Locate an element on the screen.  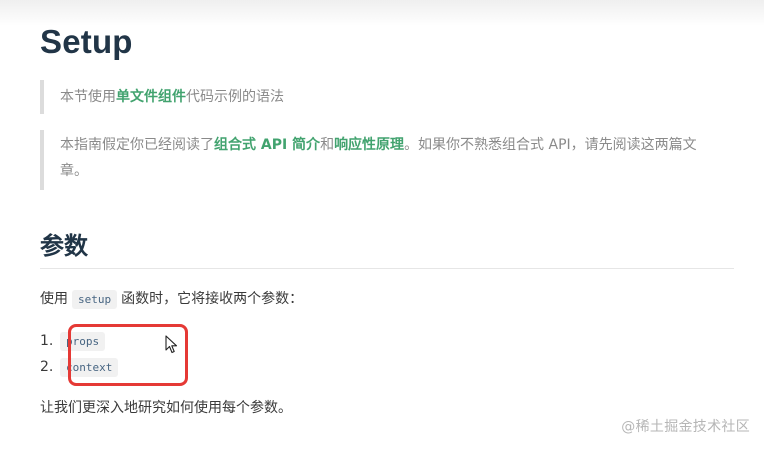
code-context: context is located at coordinates (89, 367).